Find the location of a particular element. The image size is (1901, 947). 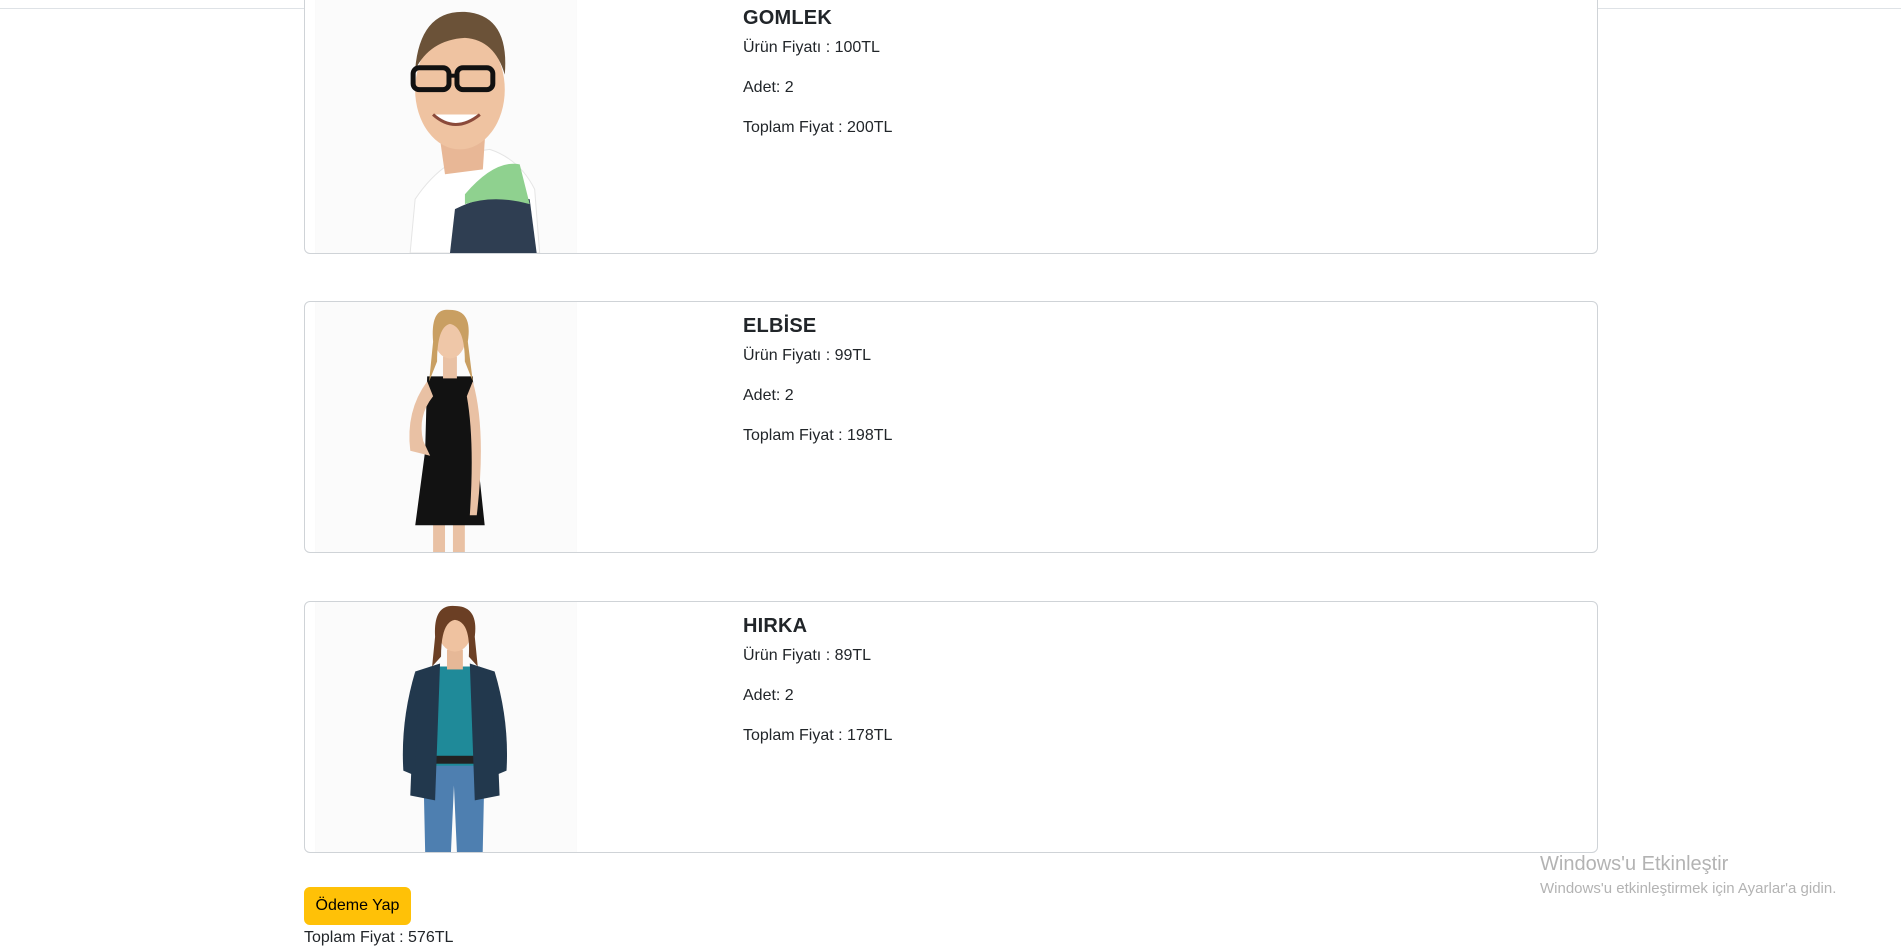

product-name: GOMLEK is located at coordinates (787, 18).